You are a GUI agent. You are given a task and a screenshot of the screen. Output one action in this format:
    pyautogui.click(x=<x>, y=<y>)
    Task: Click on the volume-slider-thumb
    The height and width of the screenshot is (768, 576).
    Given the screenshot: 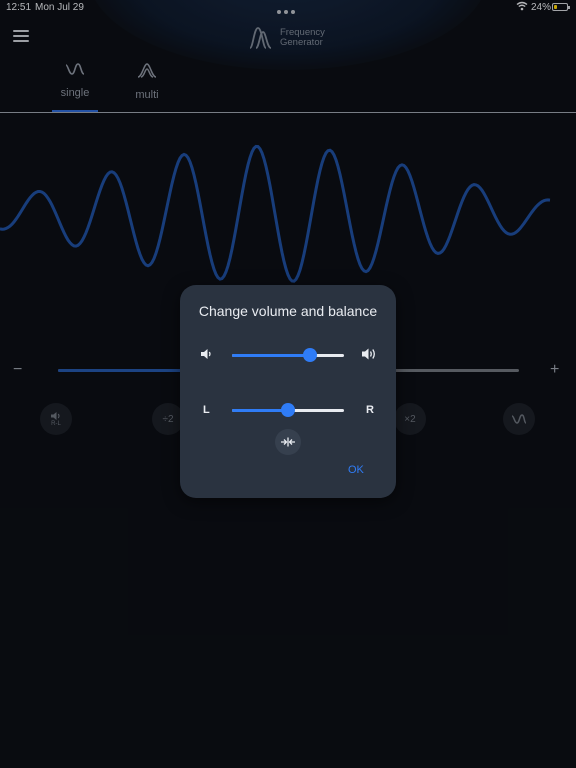 What is the action you would take?
    pyautogui.click(x=310, y=355)
    